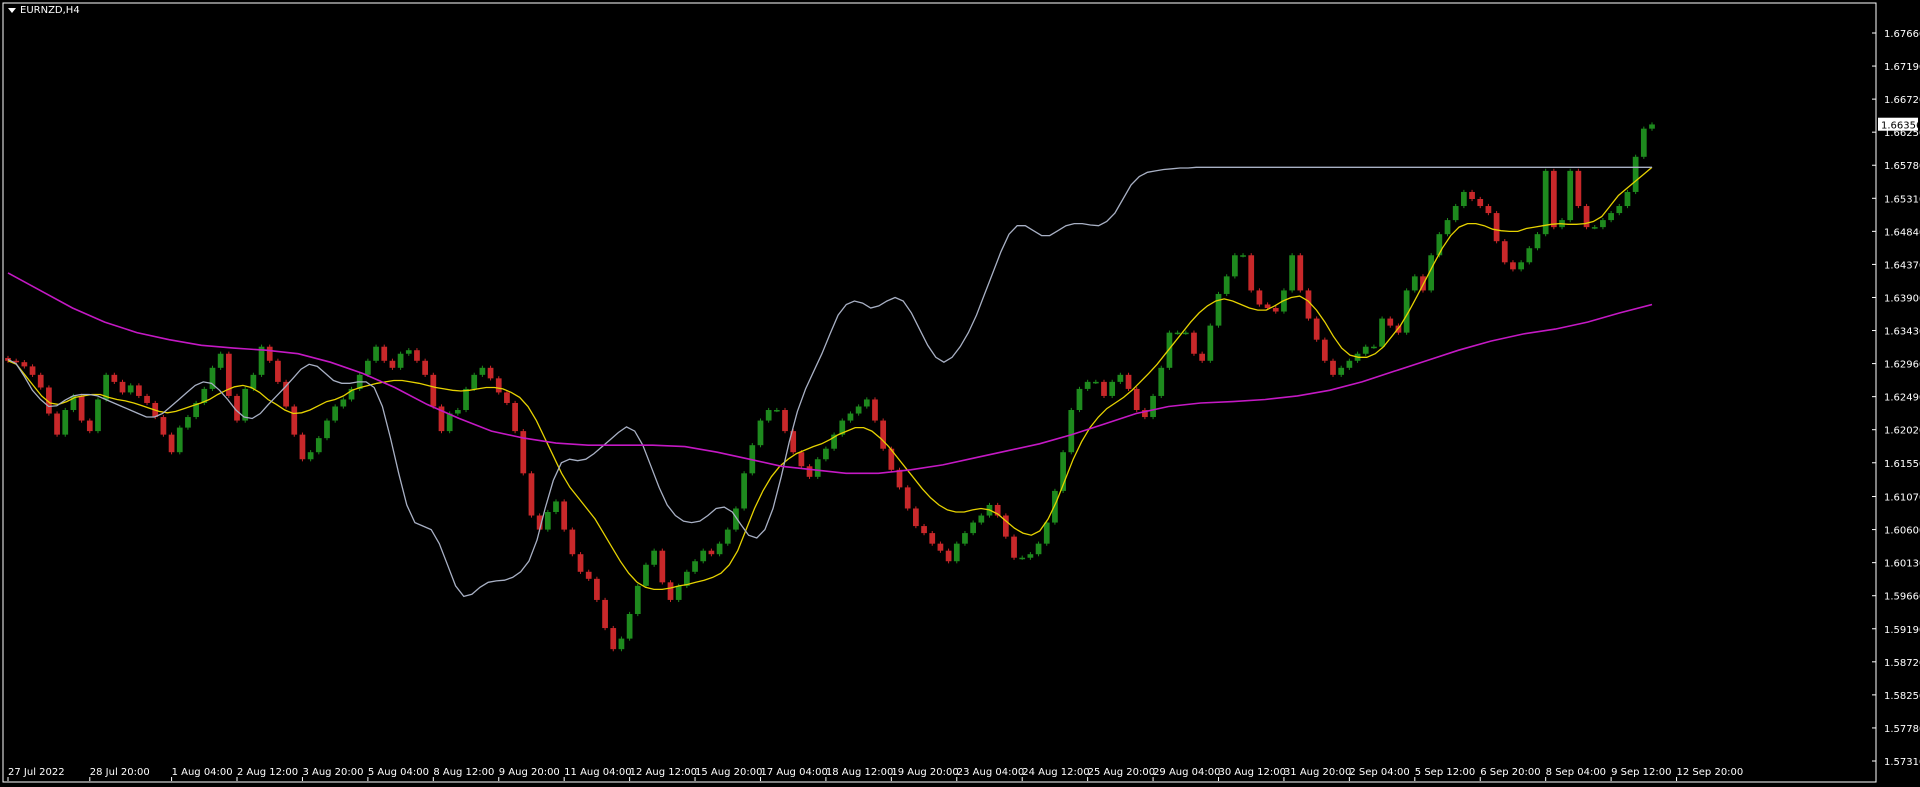 This screenshot has height=787, width=1920. I want to click on y-tick-label: 1.57780, so click(1902, 729).